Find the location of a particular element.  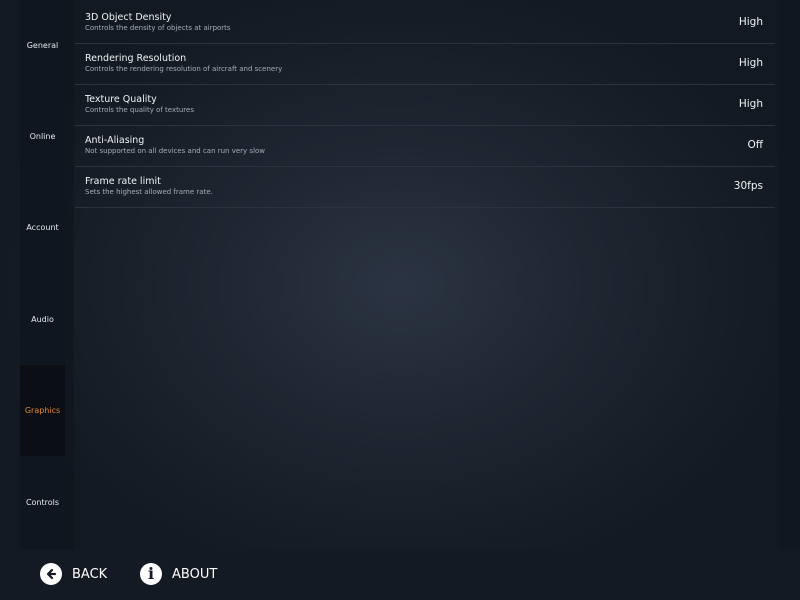

sidebar-item-account: Account is located at coordinates (42, 227).